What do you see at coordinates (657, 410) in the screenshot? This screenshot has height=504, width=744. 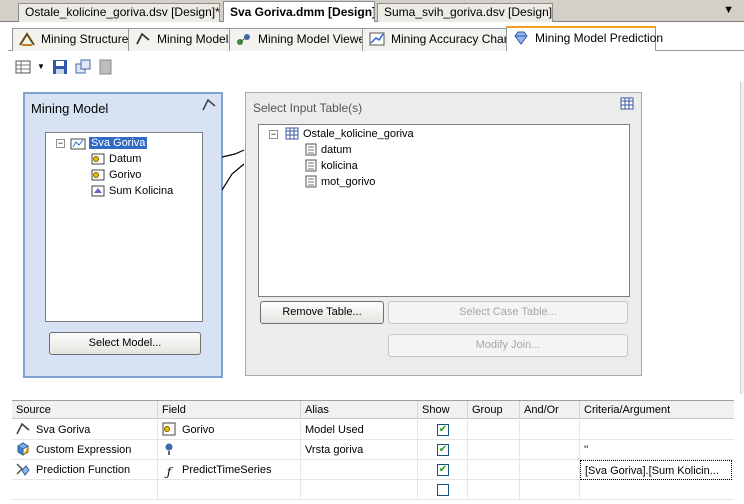 I see `column-header-criteria: Criteria/Argument` at bounding box center [657, 410].